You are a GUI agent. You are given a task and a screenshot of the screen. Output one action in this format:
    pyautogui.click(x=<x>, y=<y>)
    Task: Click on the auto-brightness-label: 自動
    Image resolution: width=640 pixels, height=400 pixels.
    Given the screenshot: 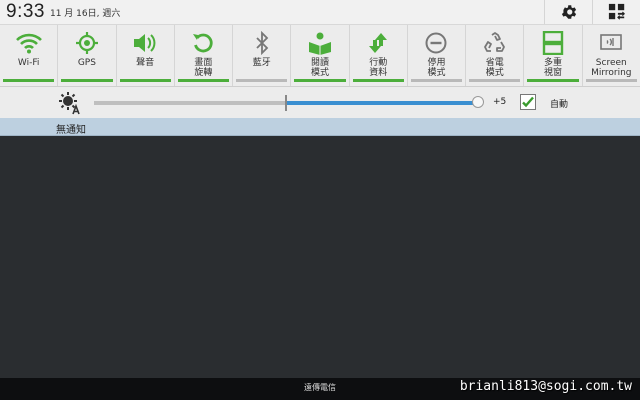 What is the action you would take?
    pyautogui.click(x=559, y=105)
    